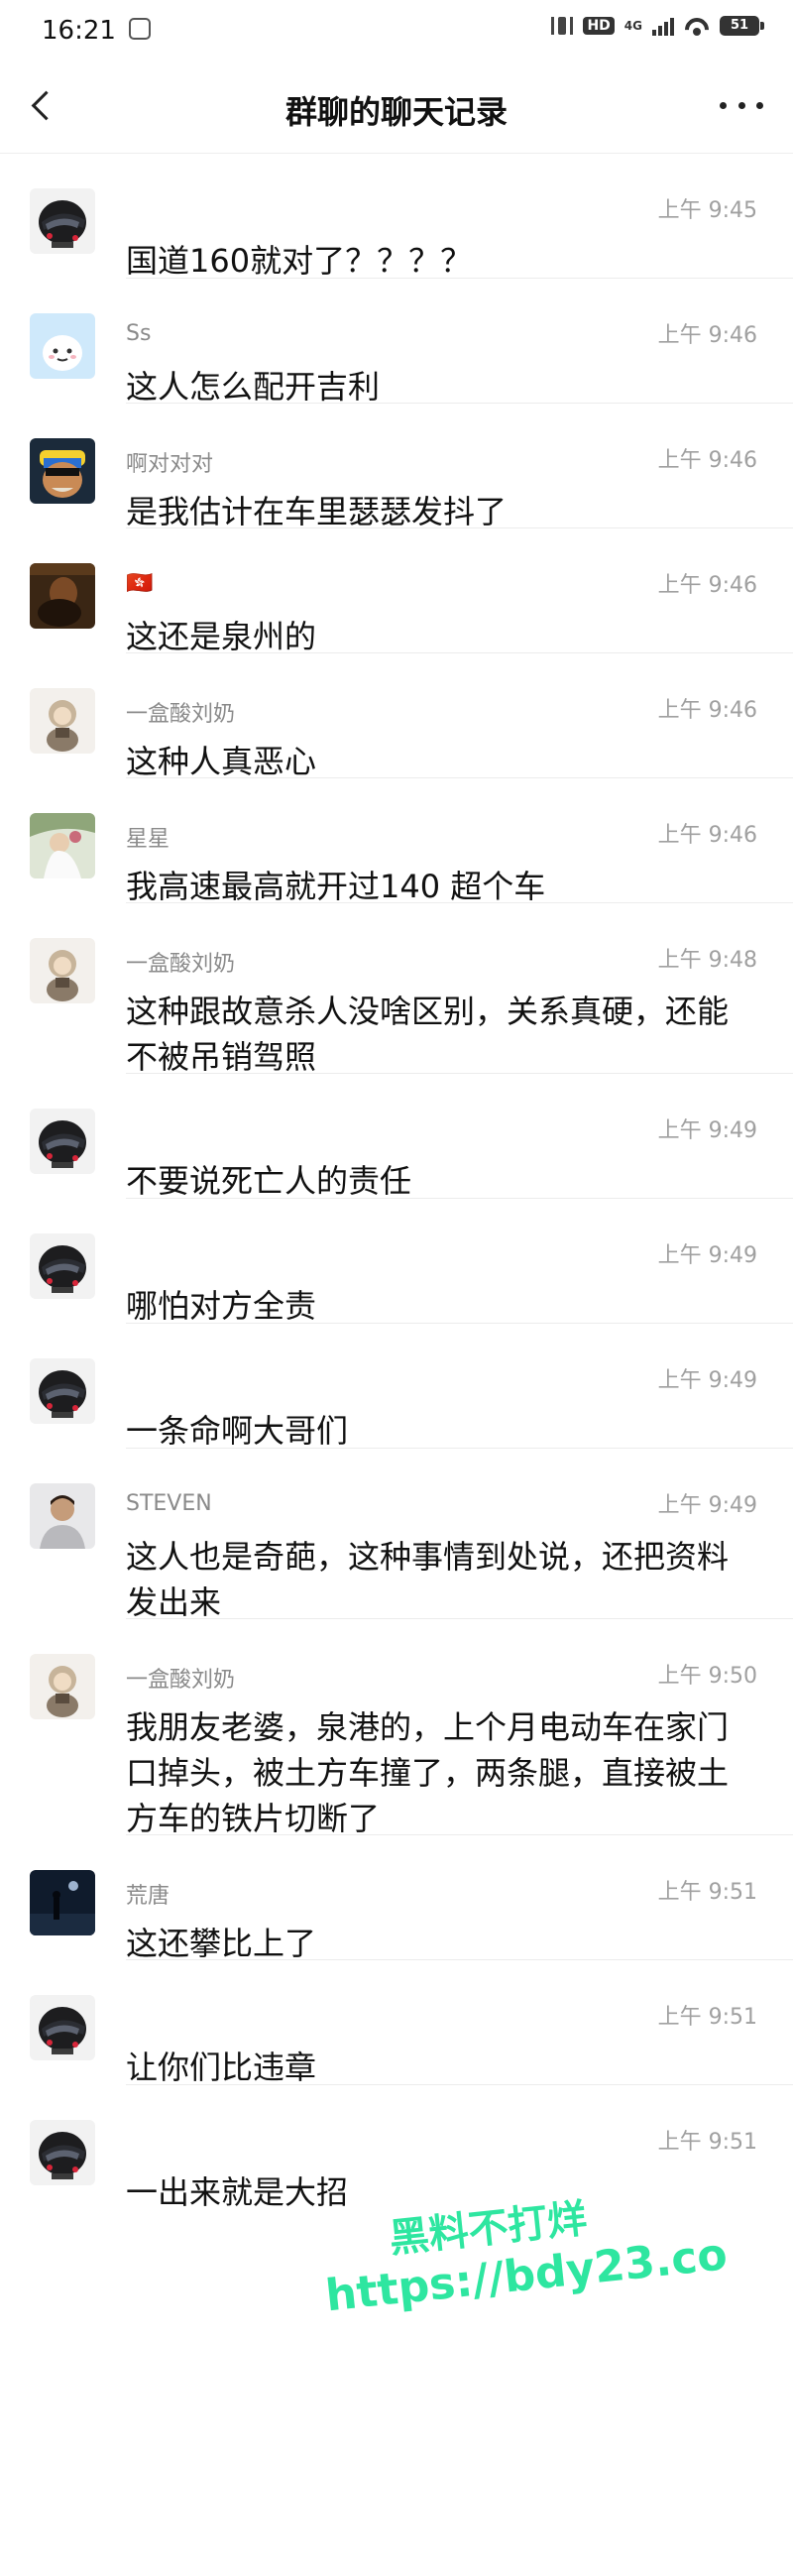 The width and height of the screenshot is (793, 2576). What do you see at coordinates (396, 1137) in the screenshot?
I see `message-item: 上午 9:49 不要说死亡人的责任` at bounding box center [396, 1137].